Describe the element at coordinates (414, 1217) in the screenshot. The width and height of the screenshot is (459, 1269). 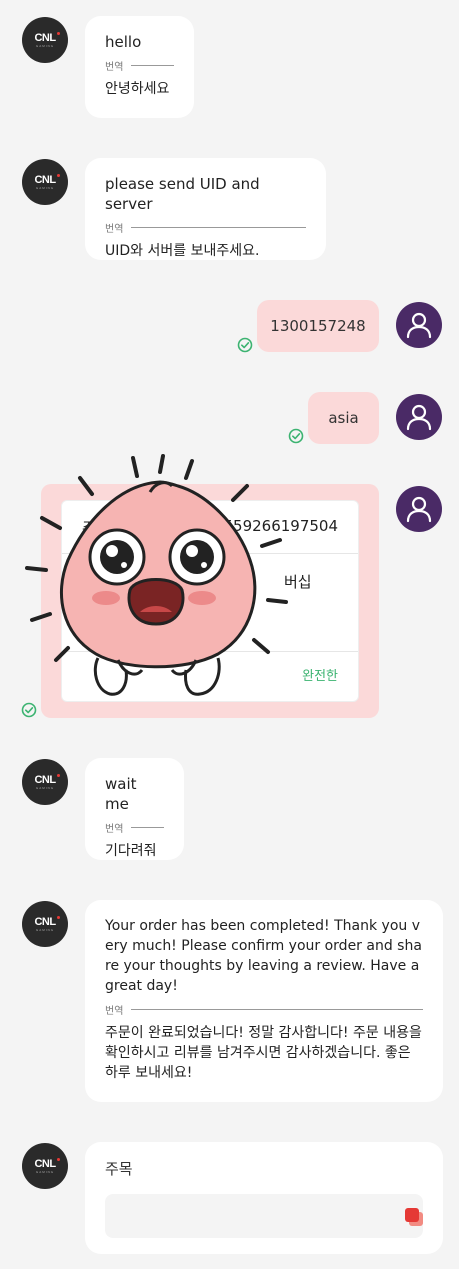
I see `send-icon` at that location.